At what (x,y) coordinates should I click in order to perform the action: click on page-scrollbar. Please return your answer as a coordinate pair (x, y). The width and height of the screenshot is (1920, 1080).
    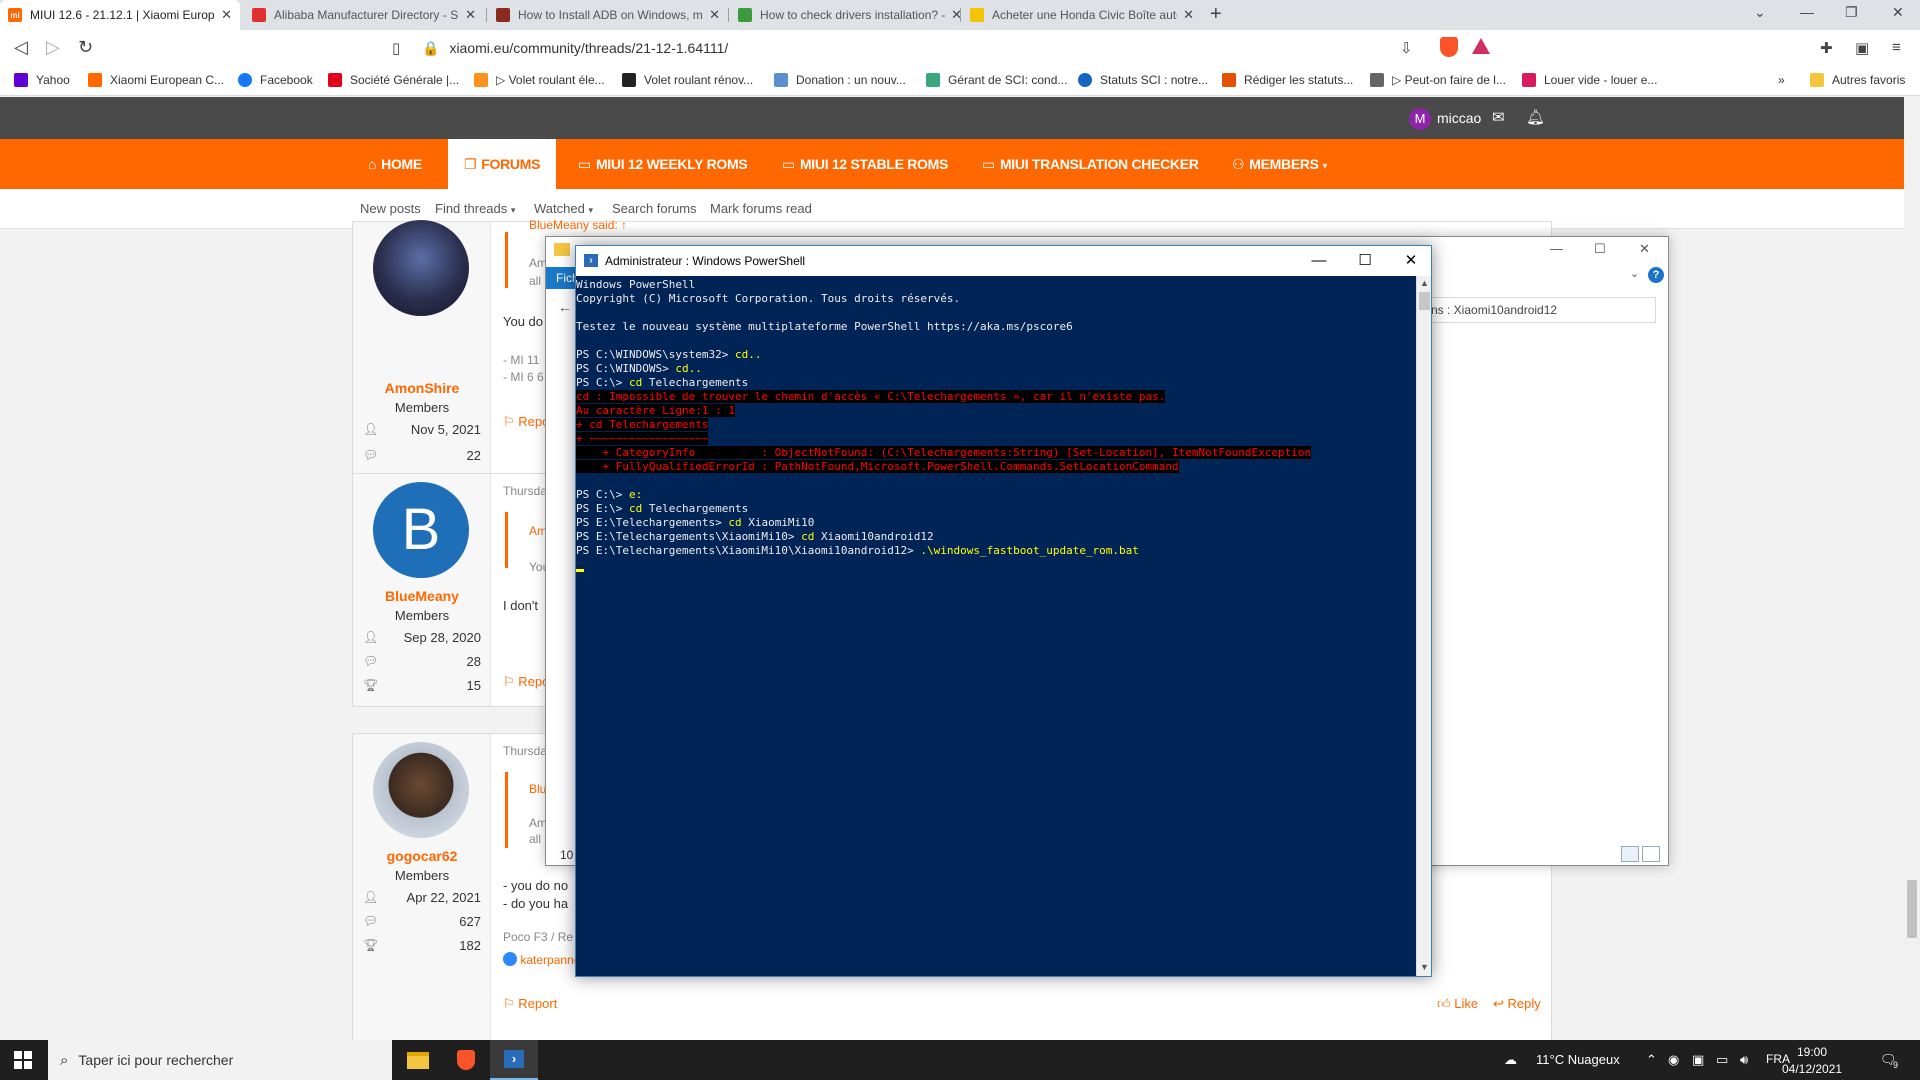
    Looking at the image, I should click on (1912, 568).